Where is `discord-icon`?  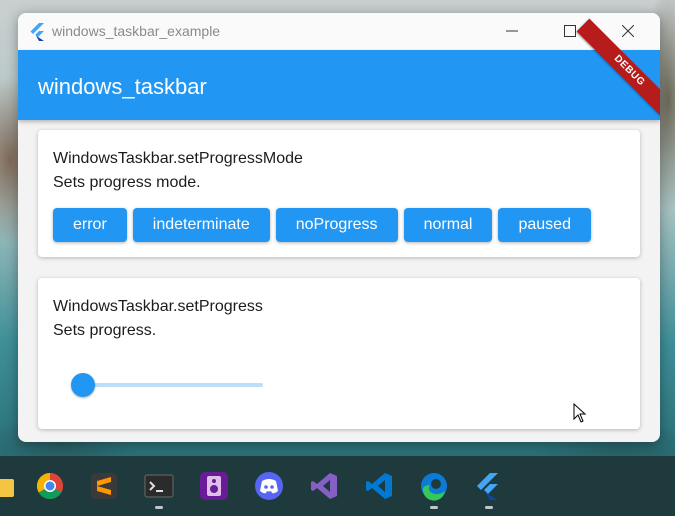
discord-icon is located at coordinates (269, 486).